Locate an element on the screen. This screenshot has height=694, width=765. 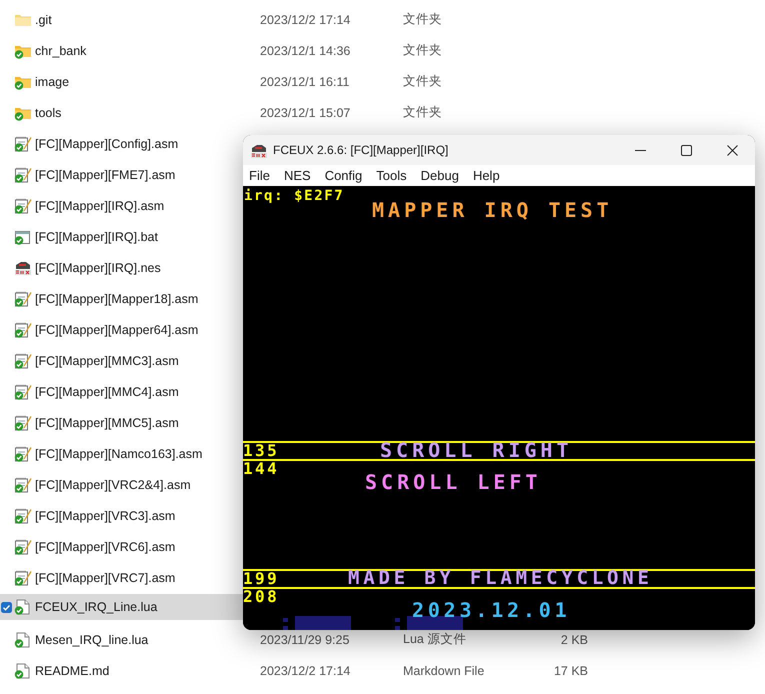
file-name: README.md is located at coordinates (72, 671).